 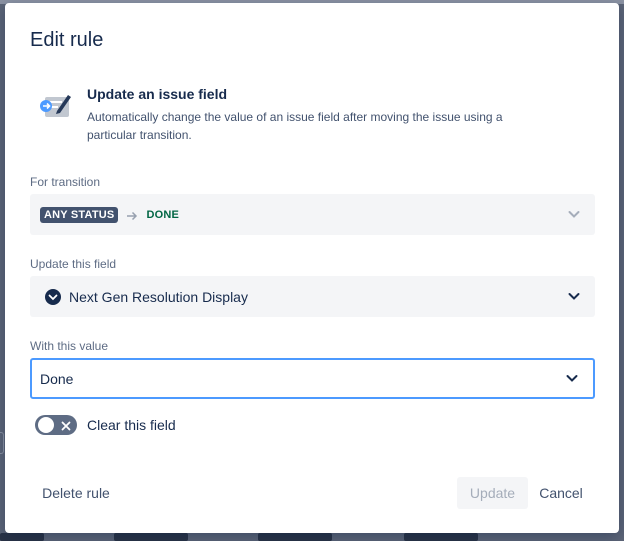 What do you see at coordinates (158, 296) in the screenshot?
I see `field-value: Next Gen Resolution Display` at bounding box center [158, 296].